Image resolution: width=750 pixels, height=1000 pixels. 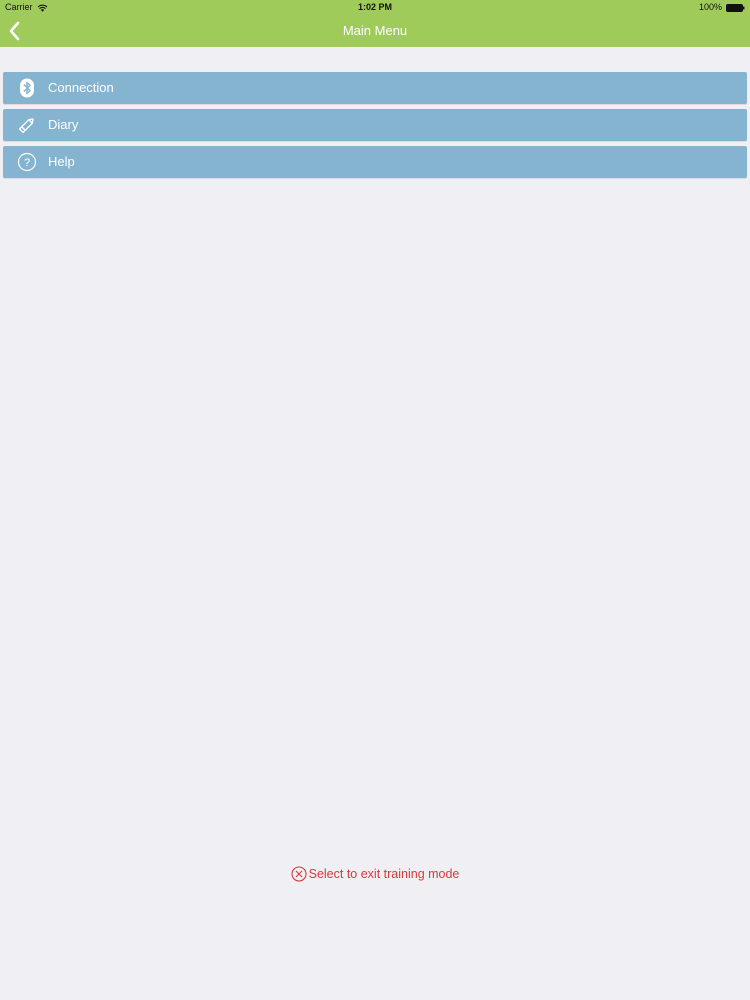 What do you see at coordinates (27, 88) in the screenshot?
I see `bluetooth-icon` at bounding box center [27, 88].